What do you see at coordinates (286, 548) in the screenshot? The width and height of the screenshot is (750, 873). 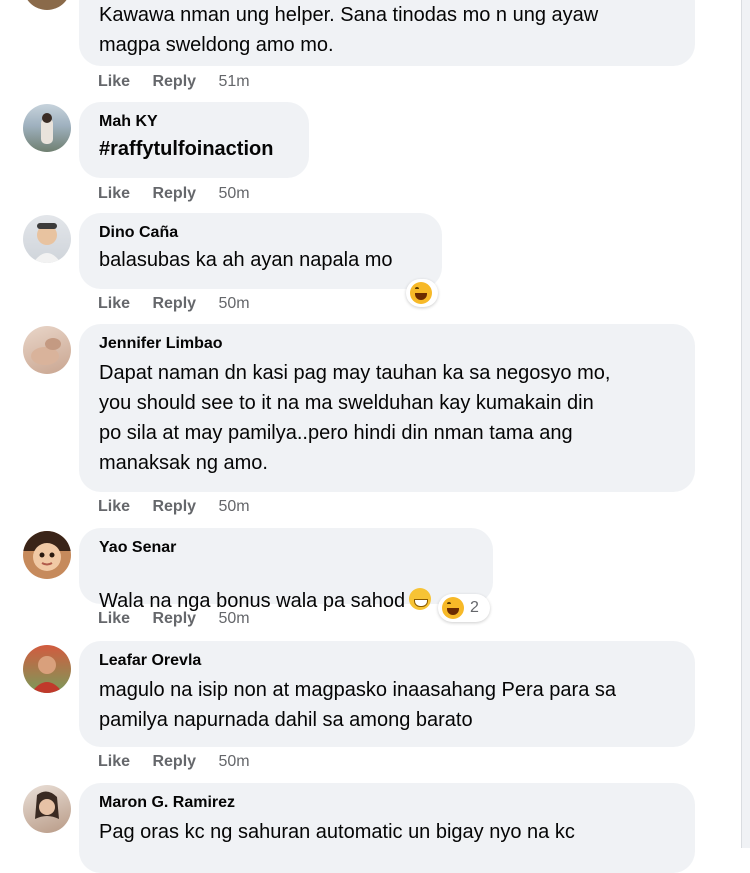 I see `commenter-name: Yao Senar` at bounding box center [286, 548].